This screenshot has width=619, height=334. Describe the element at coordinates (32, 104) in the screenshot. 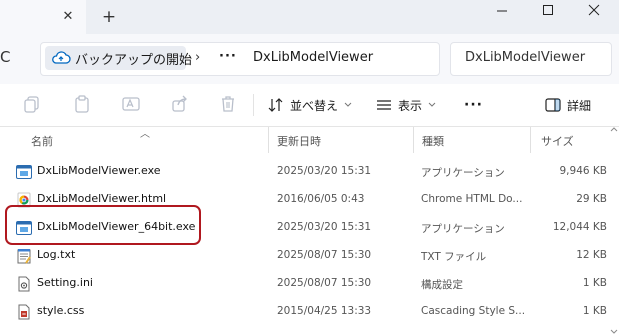

I see `copy-icon` at that location.